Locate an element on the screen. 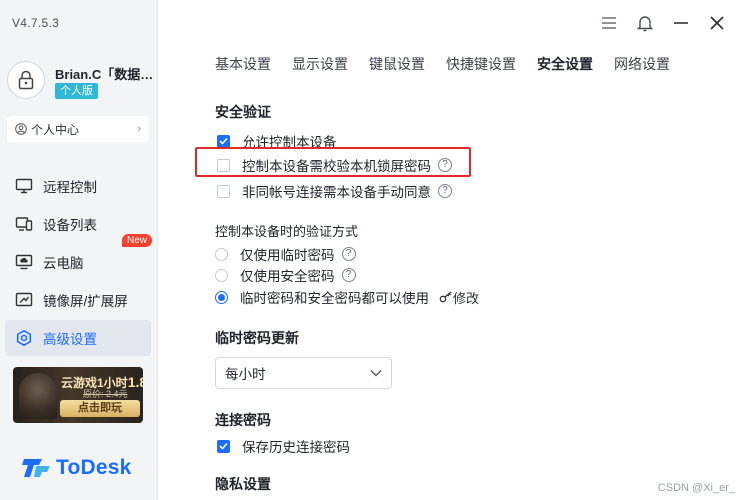 Image resolution: width=747 pixels, height=500 pixels. promo-play-button: 点击即玩 is located at coordinates (100, 408).